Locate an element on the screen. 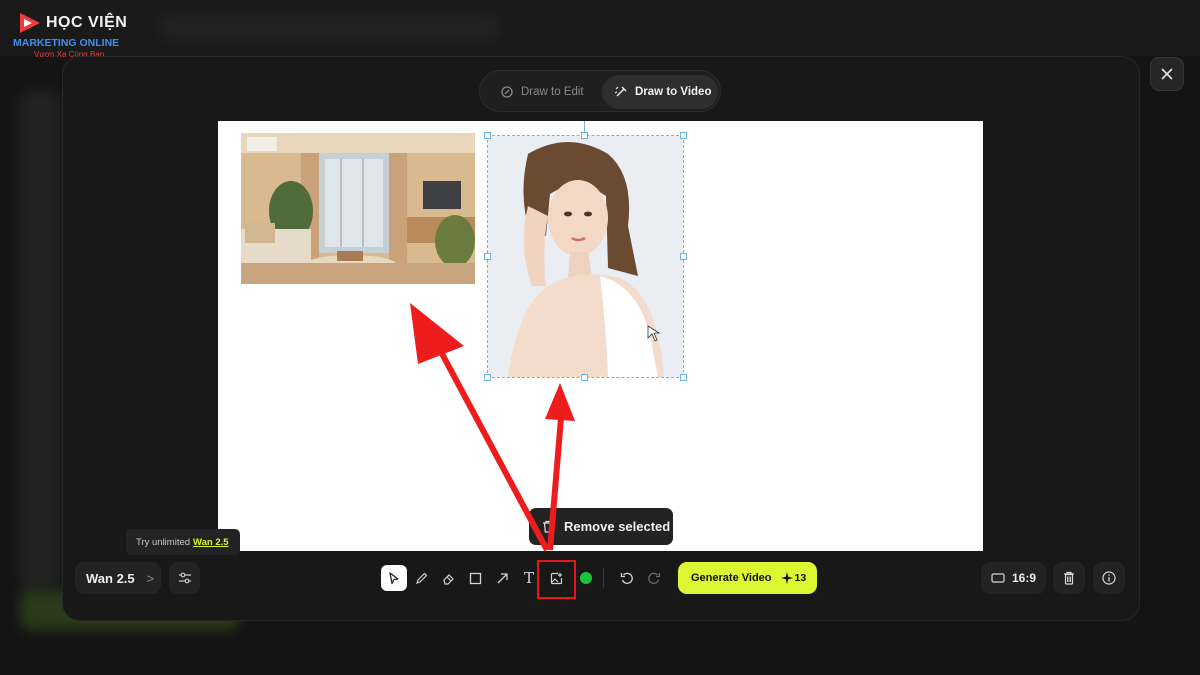 The image size is (1200, 675). resize-handle-bl is located at coordinates (487, 377).